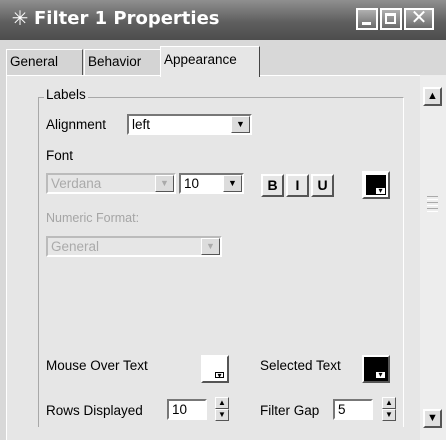  I want to click on selected-text-label: Selected Text, so click(300, 365).